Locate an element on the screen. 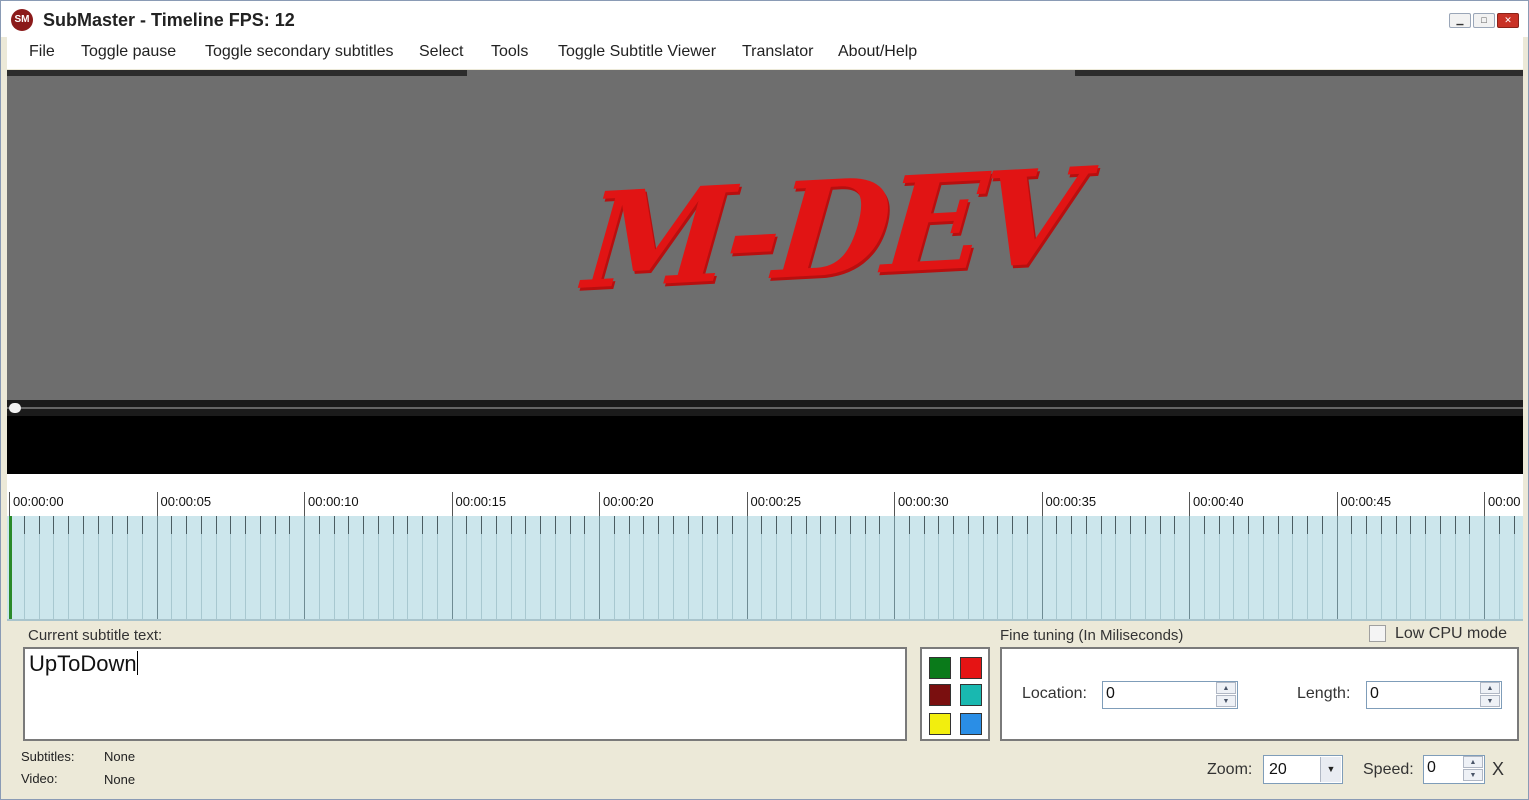 The image size is (1529, 800). video-frame-logo: M-DEV is located at coordinates (831, 229).